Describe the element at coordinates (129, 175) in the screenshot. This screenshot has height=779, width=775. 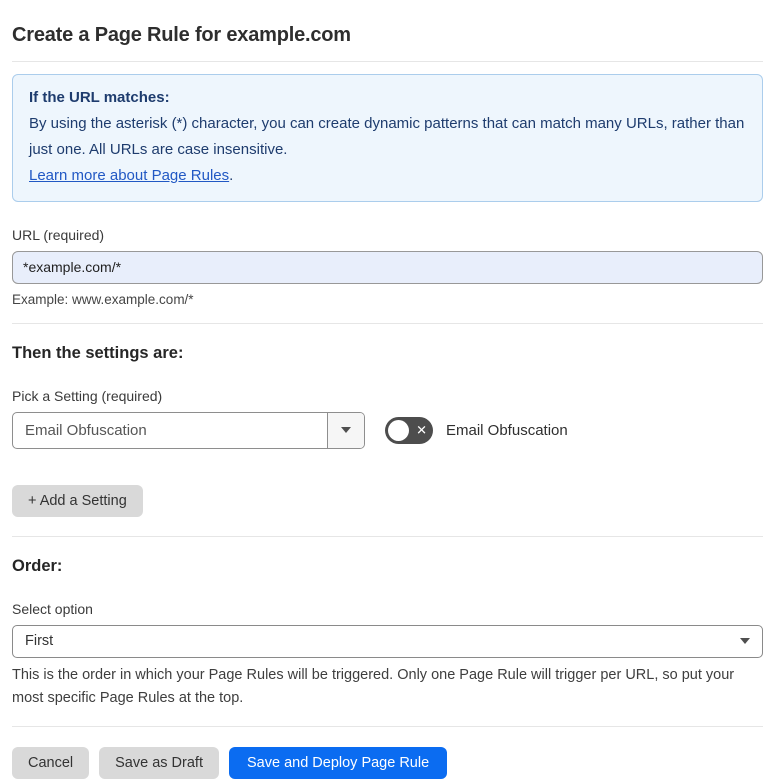
I see `learn-more-link: Learn more about Page Rules` at that location.